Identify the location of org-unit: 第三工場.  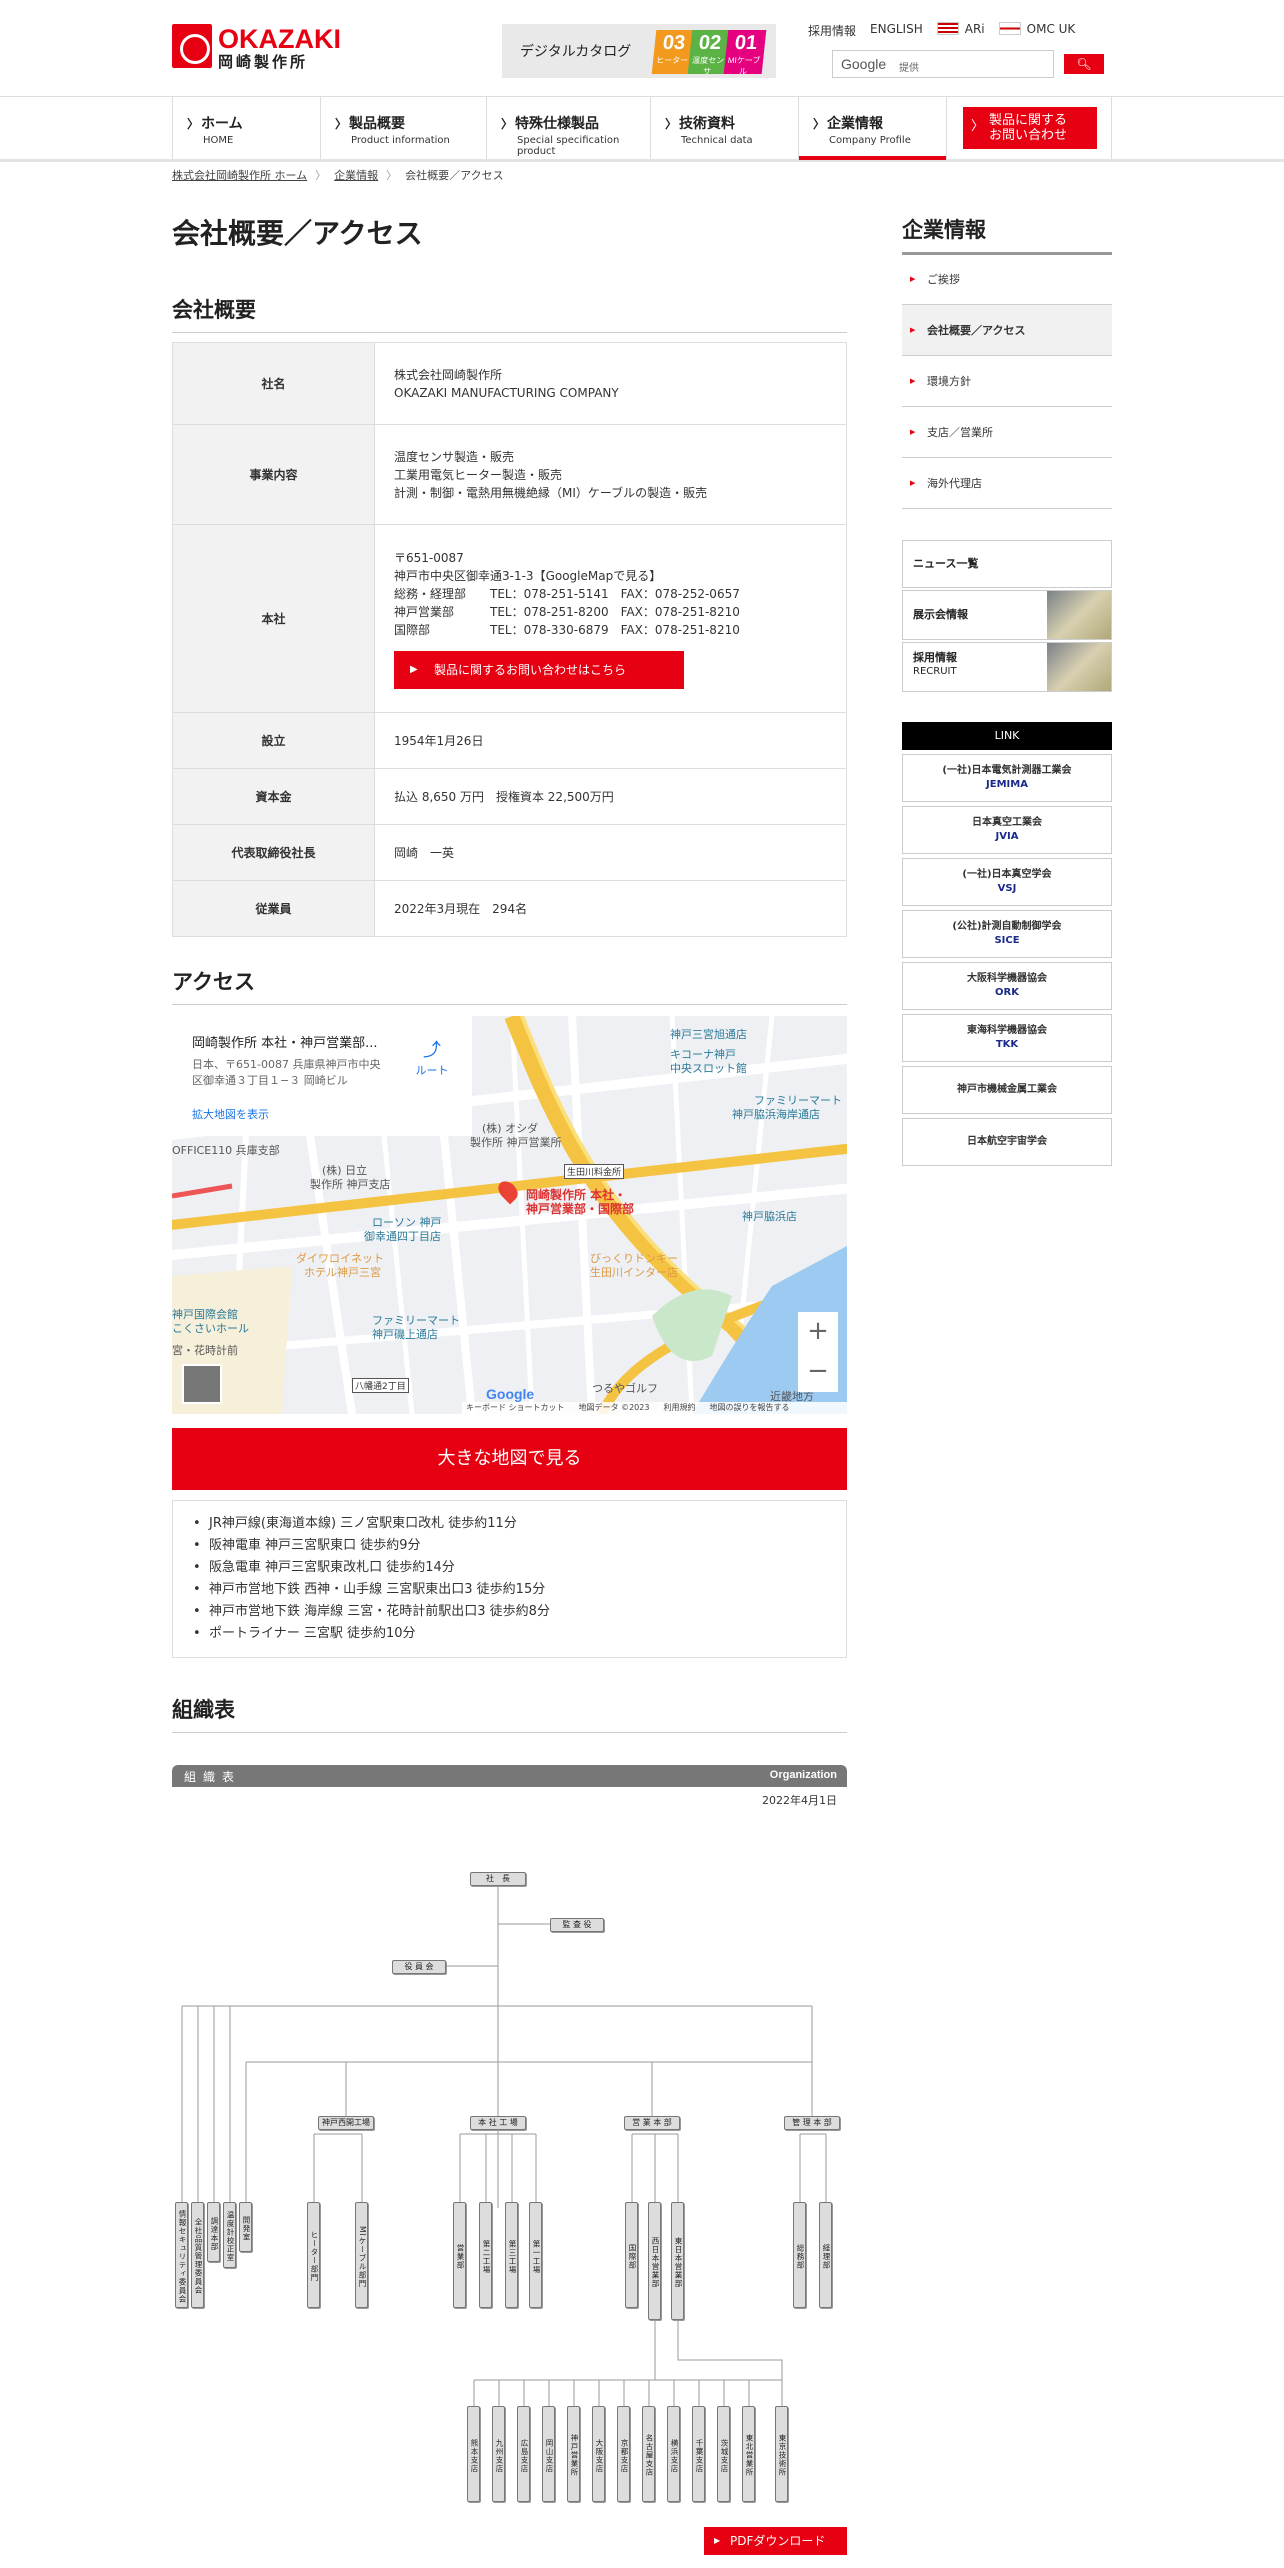
(511, 2255).